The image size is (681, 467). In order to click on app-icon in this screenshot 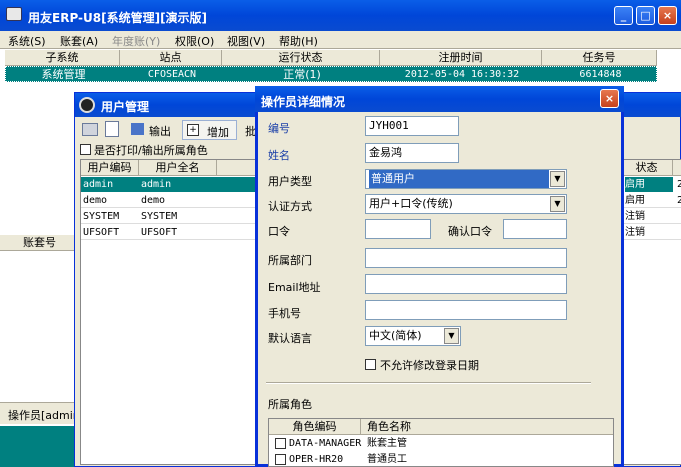, I will do `click(14, 14)`.